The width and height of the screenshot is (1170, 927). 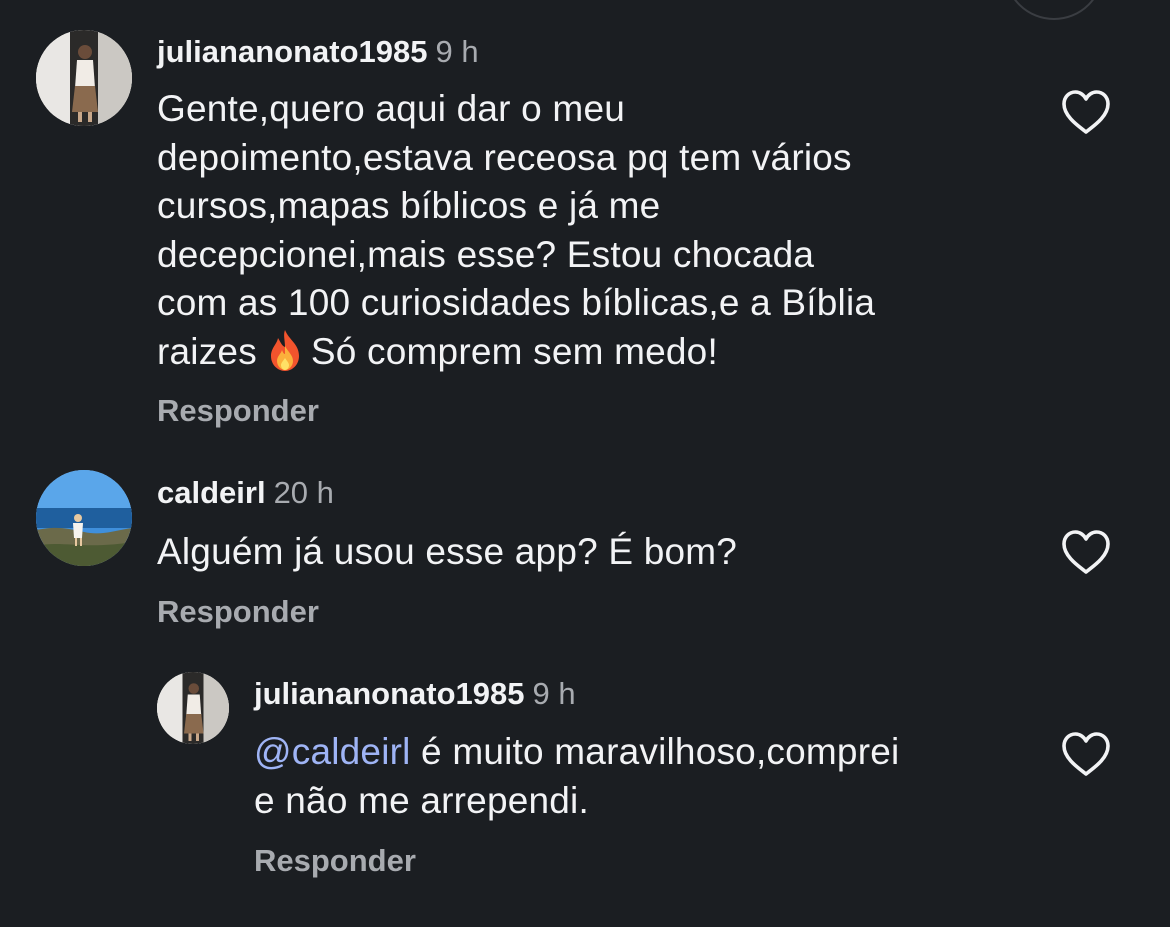 I want to click on close-button-partial, so click(x=1054, y=10).